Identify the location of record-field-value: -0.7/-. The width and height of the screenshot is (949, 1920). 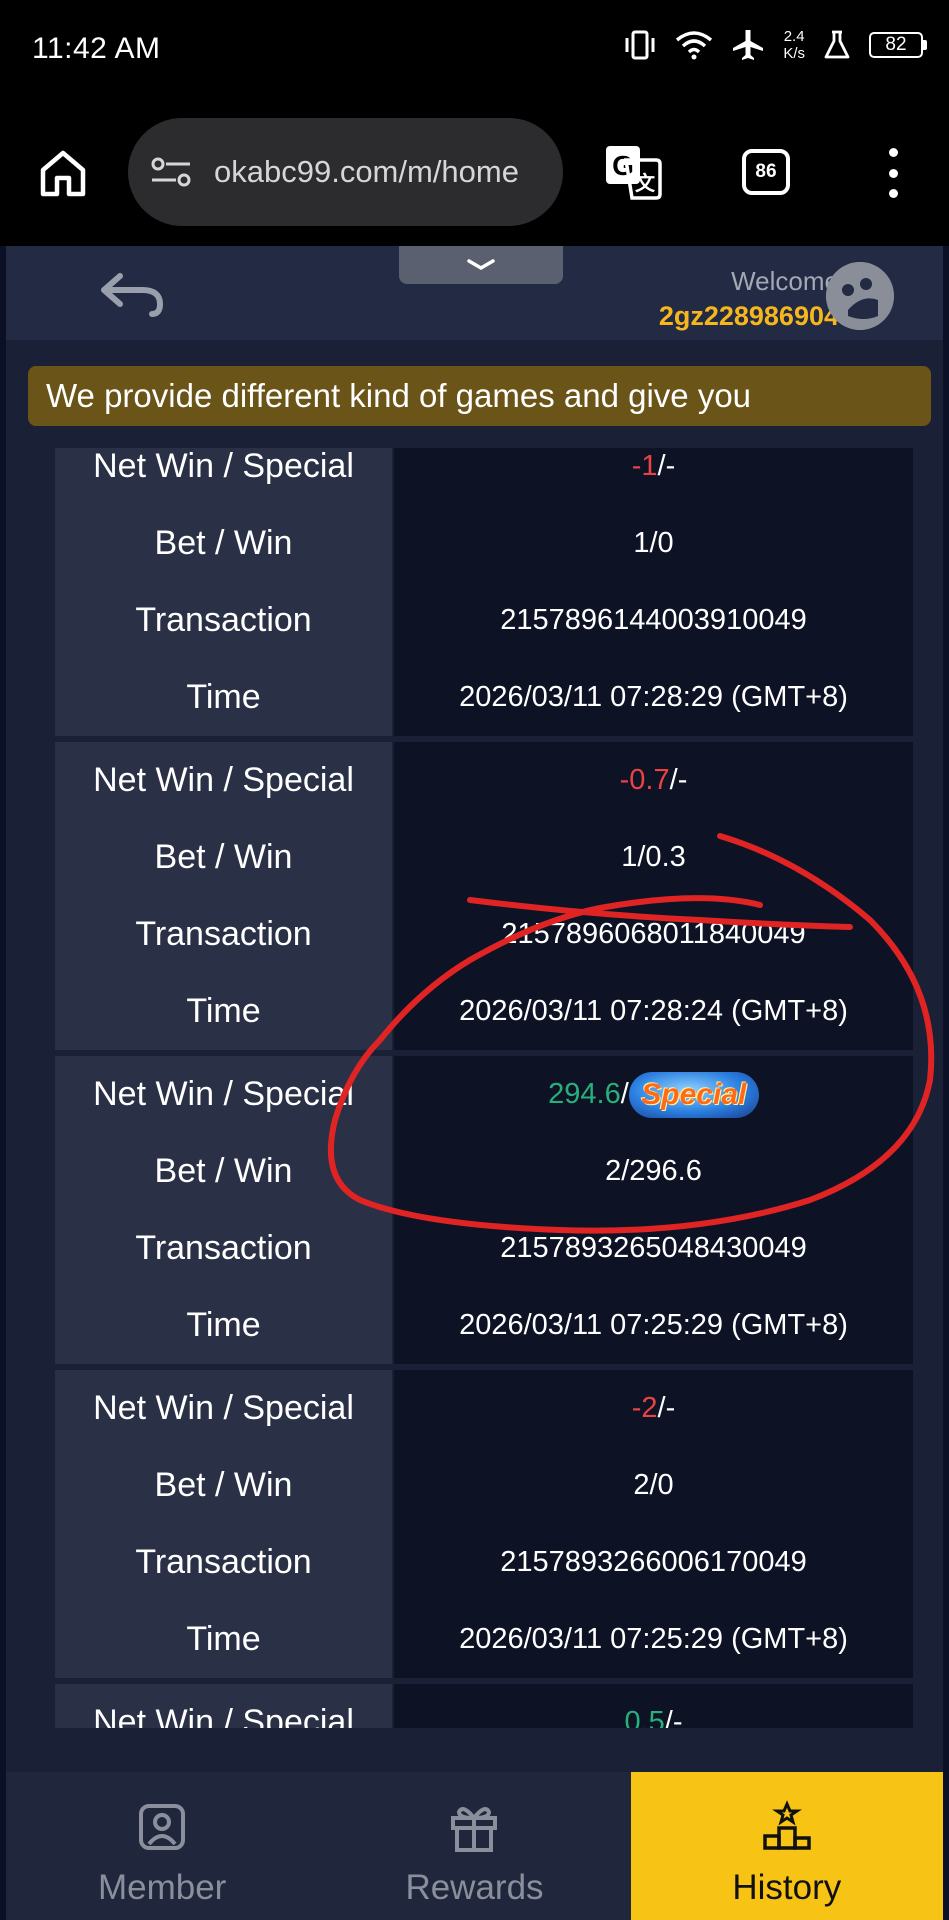
(653, 780).